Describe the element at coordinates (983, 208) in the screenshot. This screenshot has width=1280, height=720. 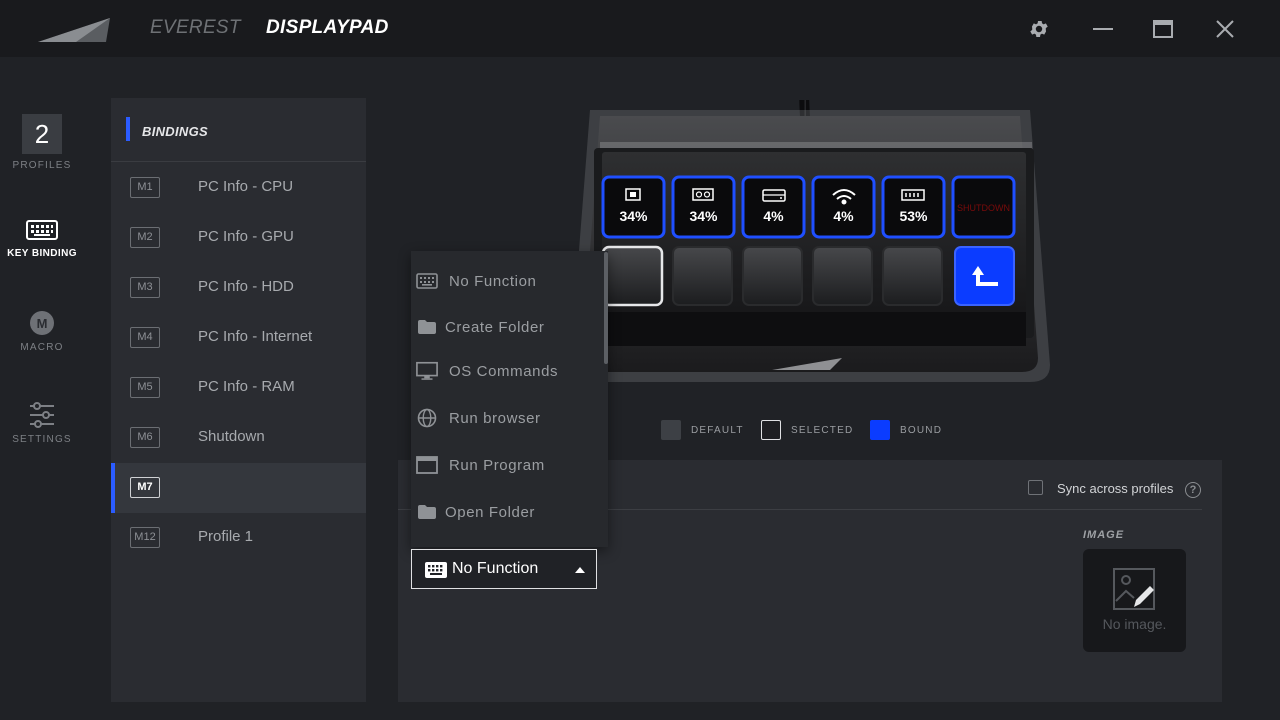
I see `device-key-shutdown-value: SHUTDOWN` at that location.